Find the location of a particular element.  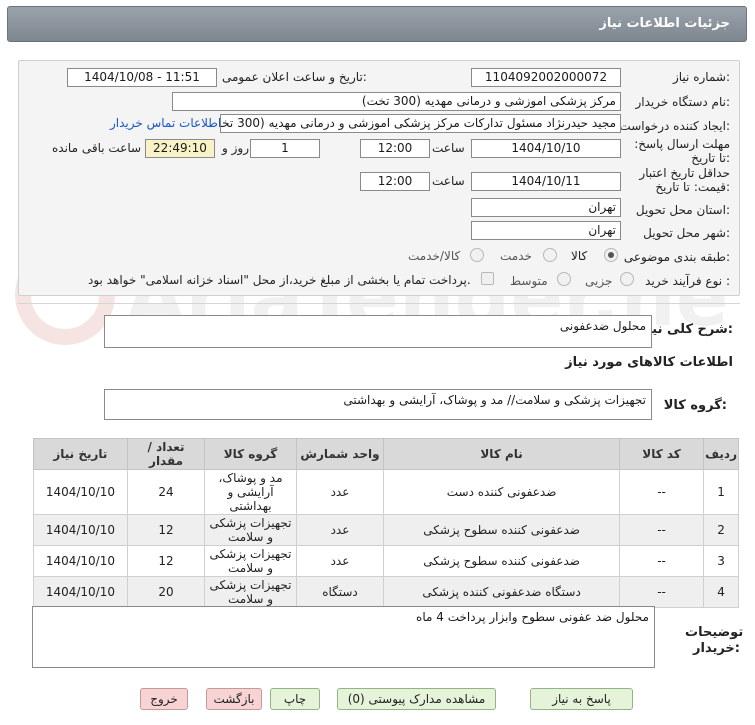

category-goods-service-label: کالا/خدمت is located at coordinates (434, 256).